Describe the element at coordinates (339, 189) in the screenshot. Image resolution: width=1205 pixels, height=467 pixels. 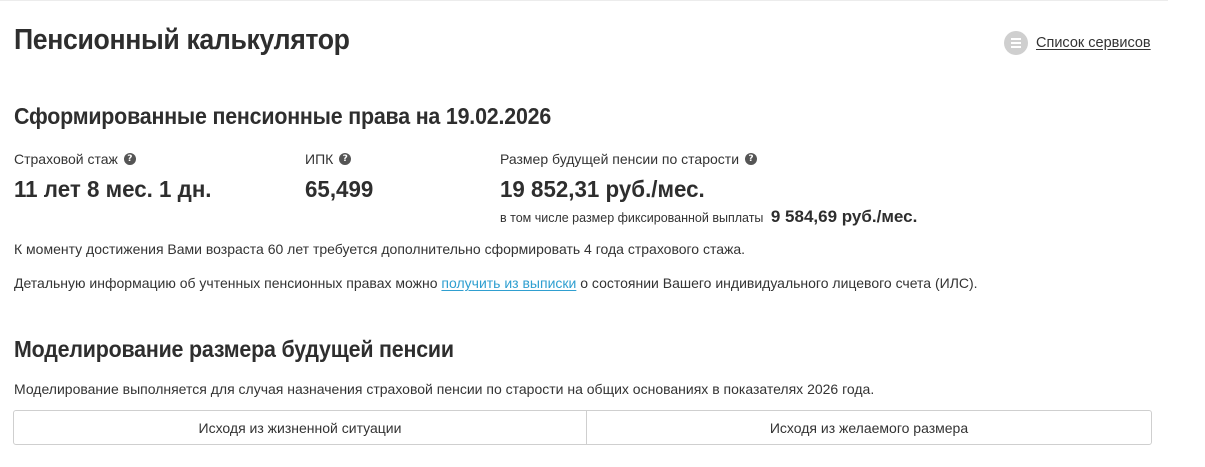
I see `ipk-value: 65,499` at that location.